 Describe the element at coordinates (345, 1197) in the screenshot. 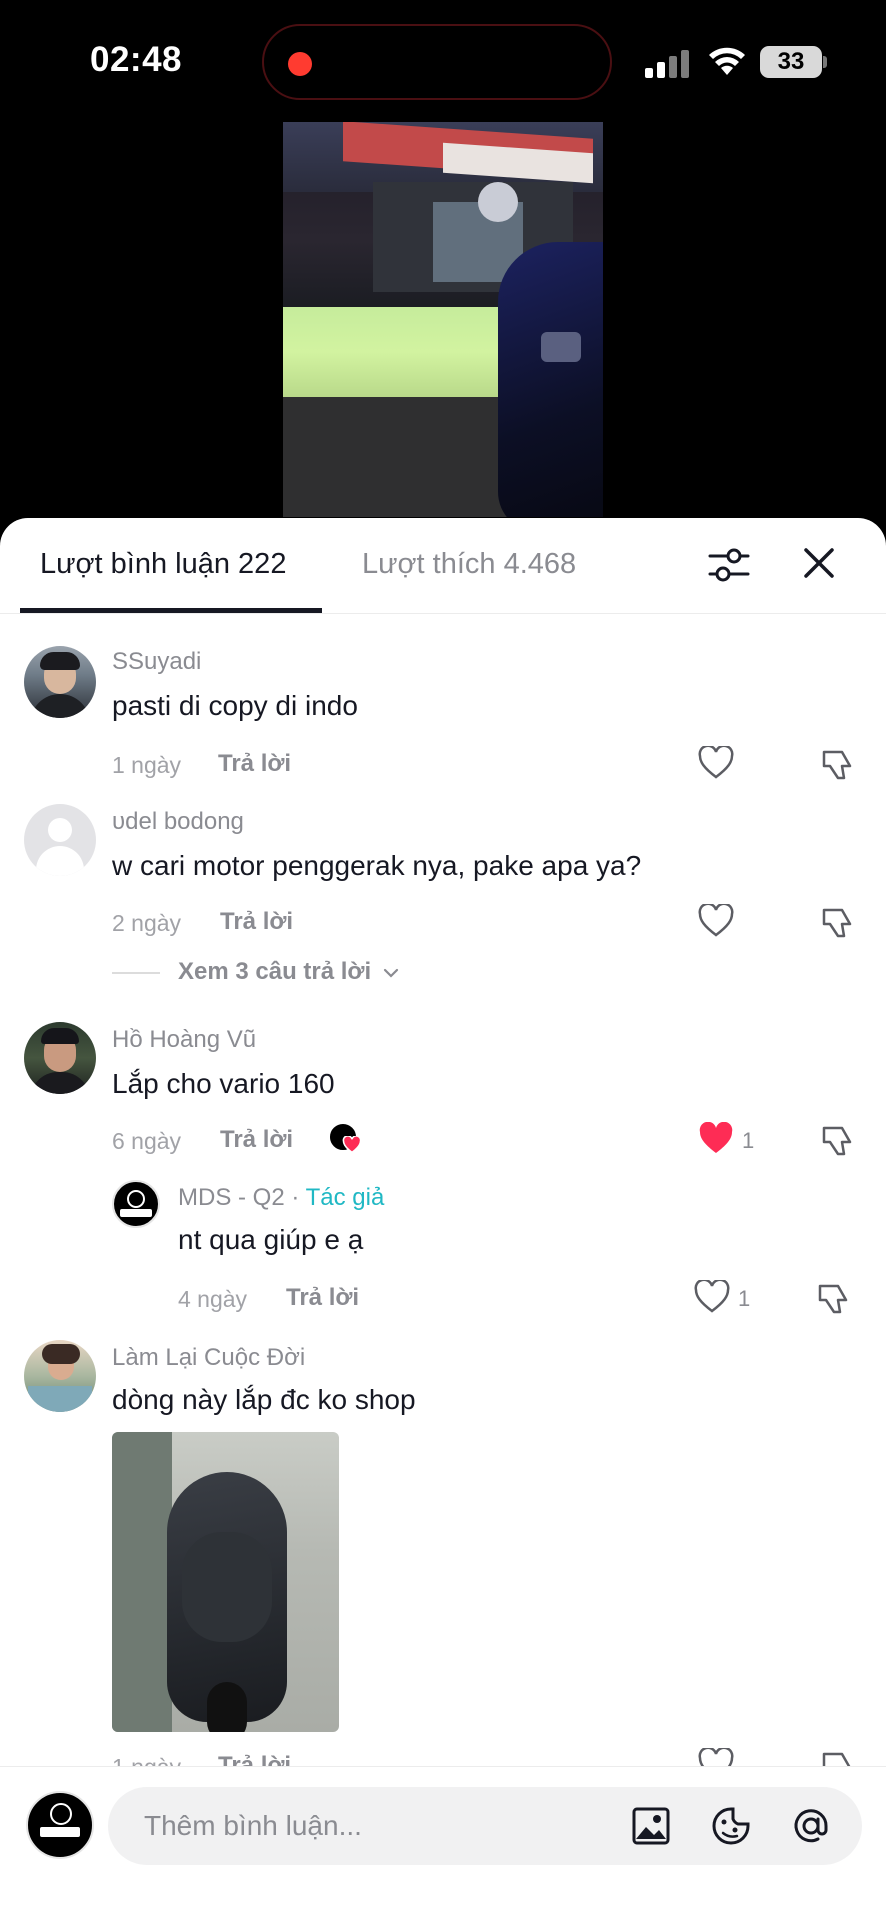

I see `author-tag: Tác giả` at that location.